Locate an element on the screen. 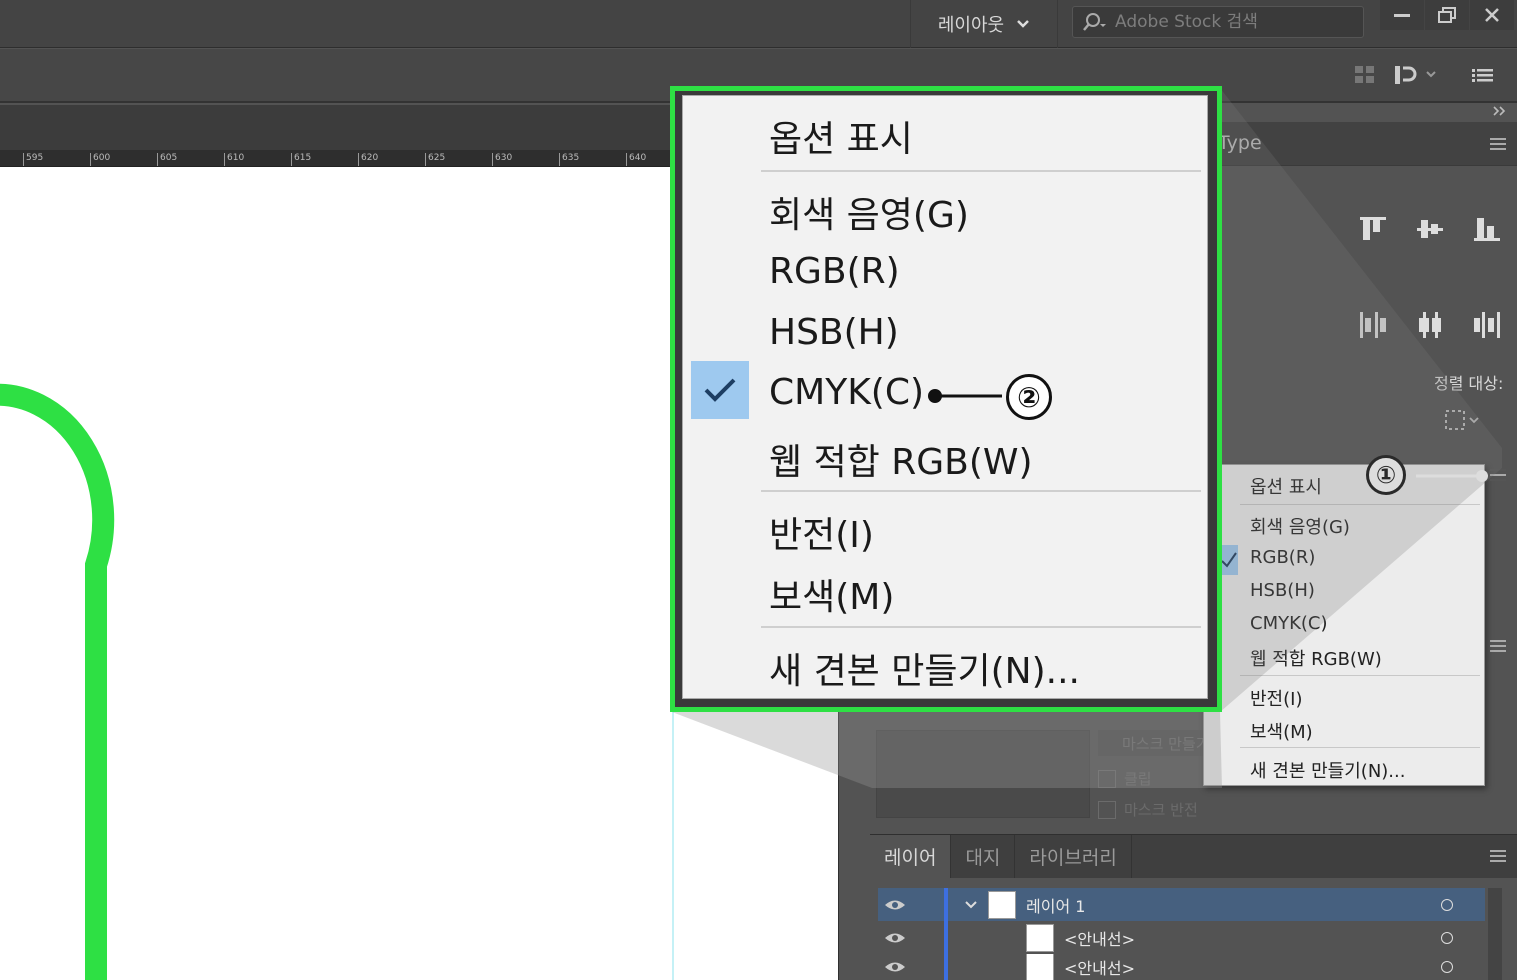  checked-highlight is located at coordinates (720, 390).